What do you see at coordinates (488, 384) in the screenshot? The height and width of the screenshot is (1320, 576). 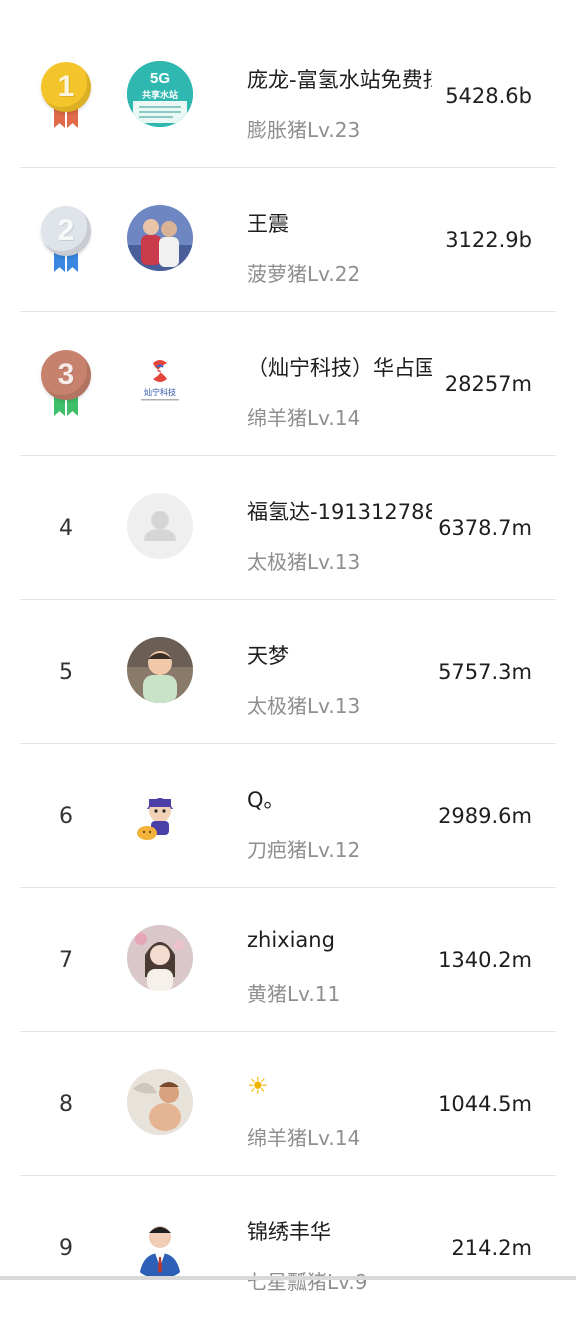 I see `score-value: 28257m` at bounding box center [488, 384].